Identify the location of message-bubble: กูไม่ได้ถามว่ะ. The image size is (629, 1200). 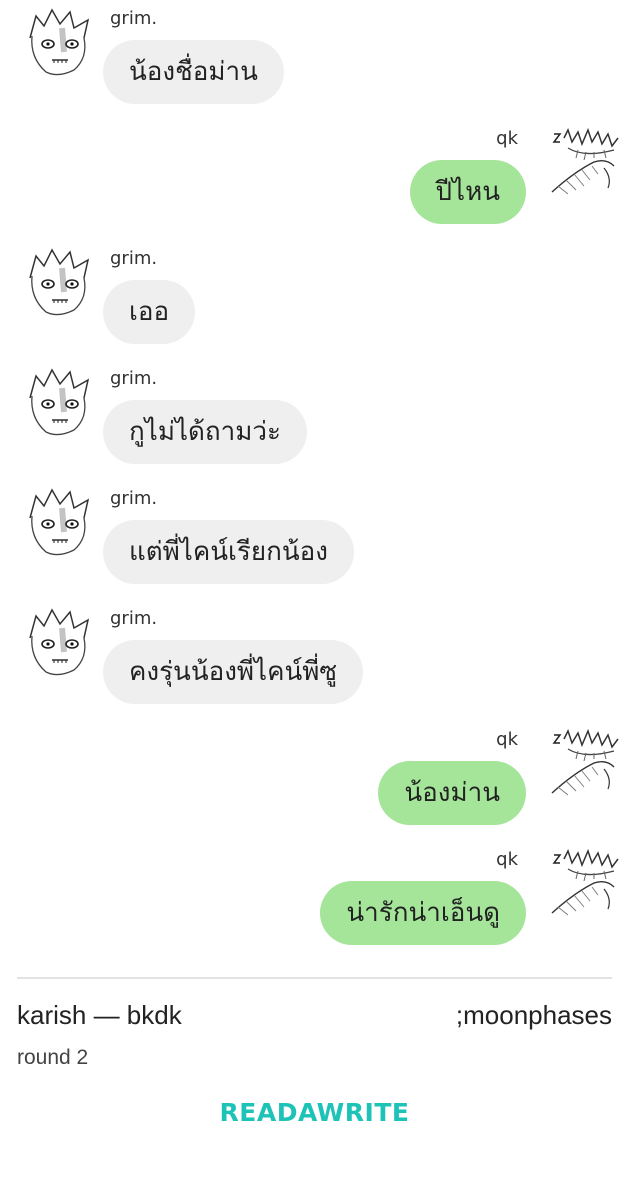
(205, 432).